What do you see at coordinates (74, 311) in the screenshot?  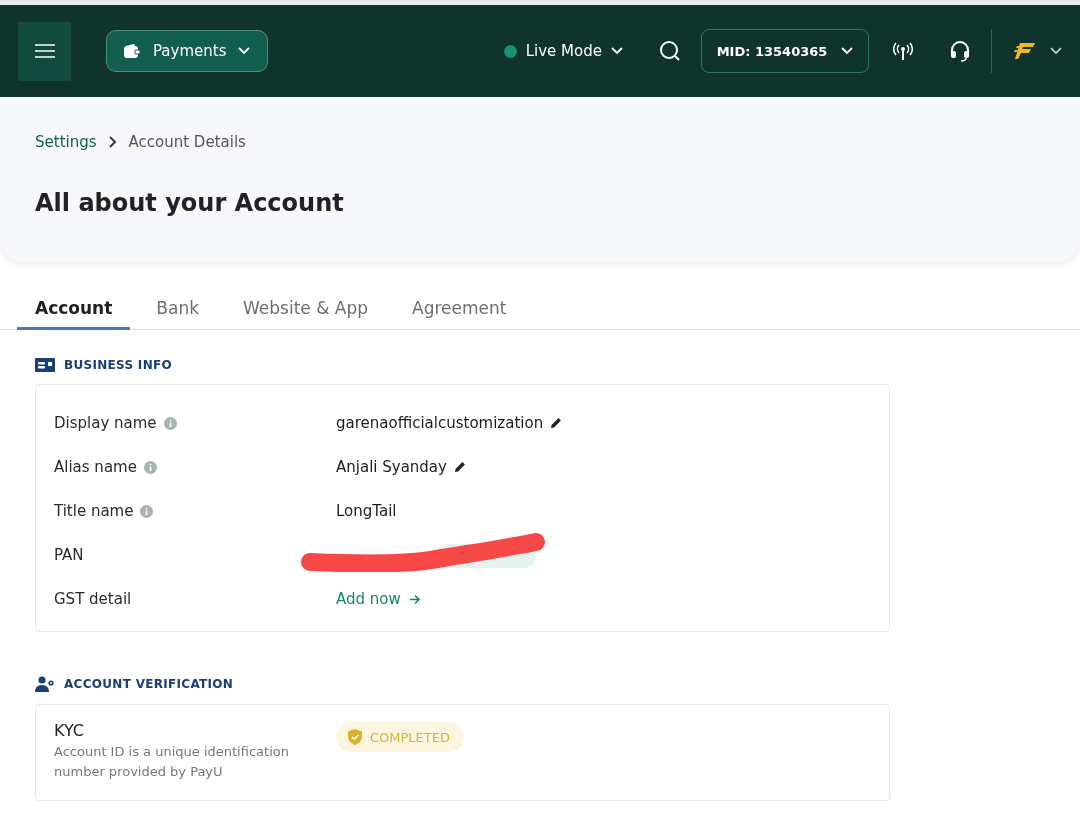 I see `tab: Account` at bounding box center [74, 311].